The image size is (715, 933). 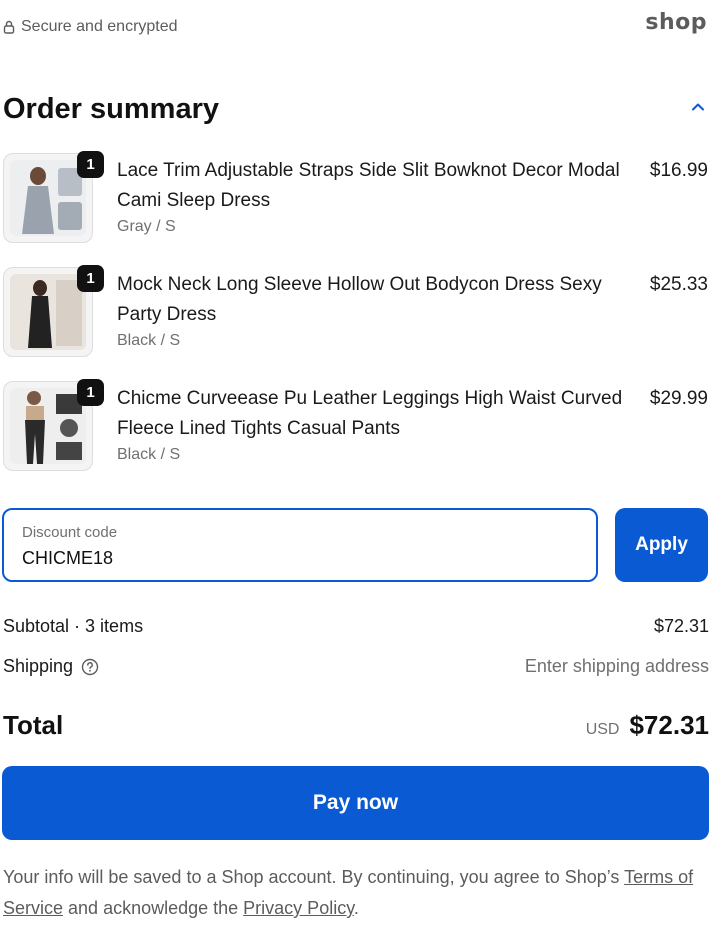 I want to click on shipping-row: Shipping Enter shipping address, so click(x=356, y=666).